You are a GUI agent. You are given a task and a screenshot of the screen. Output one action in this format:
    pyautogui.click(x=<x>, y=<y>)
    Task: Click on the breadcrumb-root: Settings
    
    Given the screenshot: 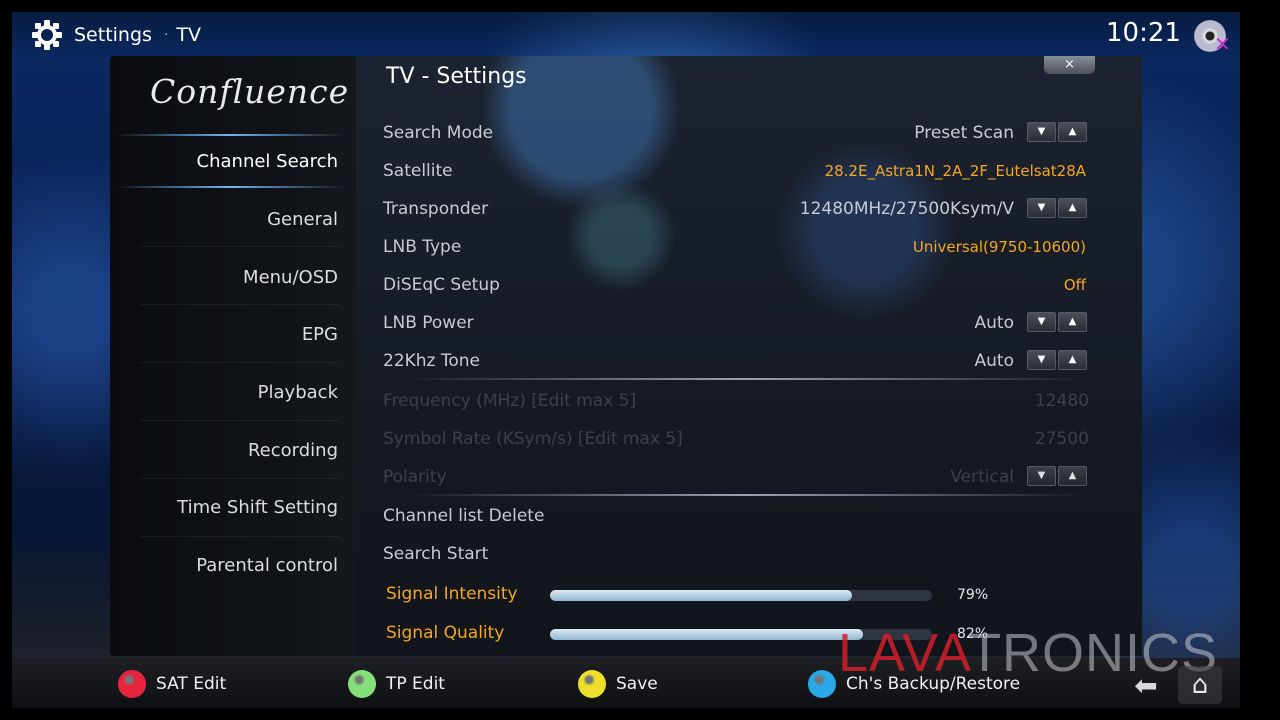 What is the action you would take?
    pyautogui.click(x=113, y=35)
    